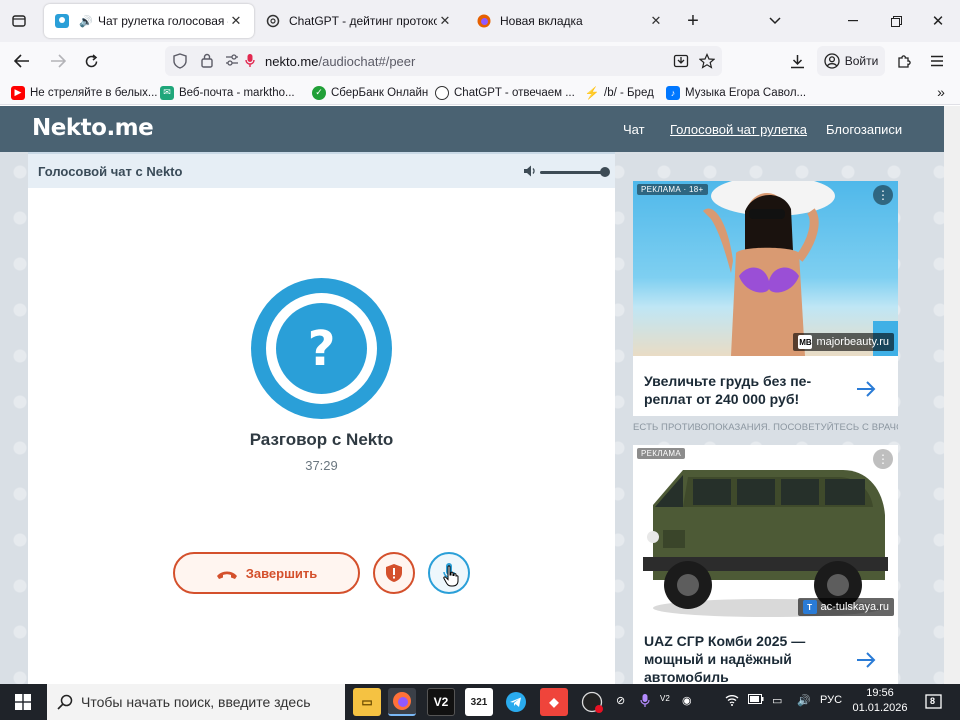  I want to click on tray-obs-icon: ◉, so click(687, 700).